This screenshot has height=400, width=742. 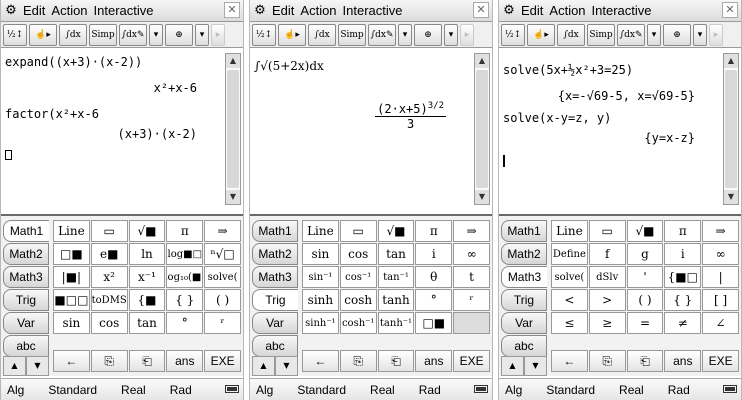 I want to click on key: tanh, so click(x=396, y=300).